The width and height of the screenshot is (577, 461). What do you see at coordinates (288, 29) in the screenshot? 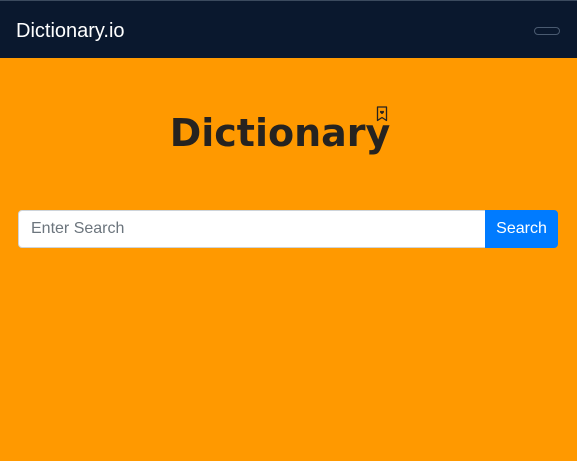
I see `navbar: Dictionary.io` at bounding box center [288, 29].